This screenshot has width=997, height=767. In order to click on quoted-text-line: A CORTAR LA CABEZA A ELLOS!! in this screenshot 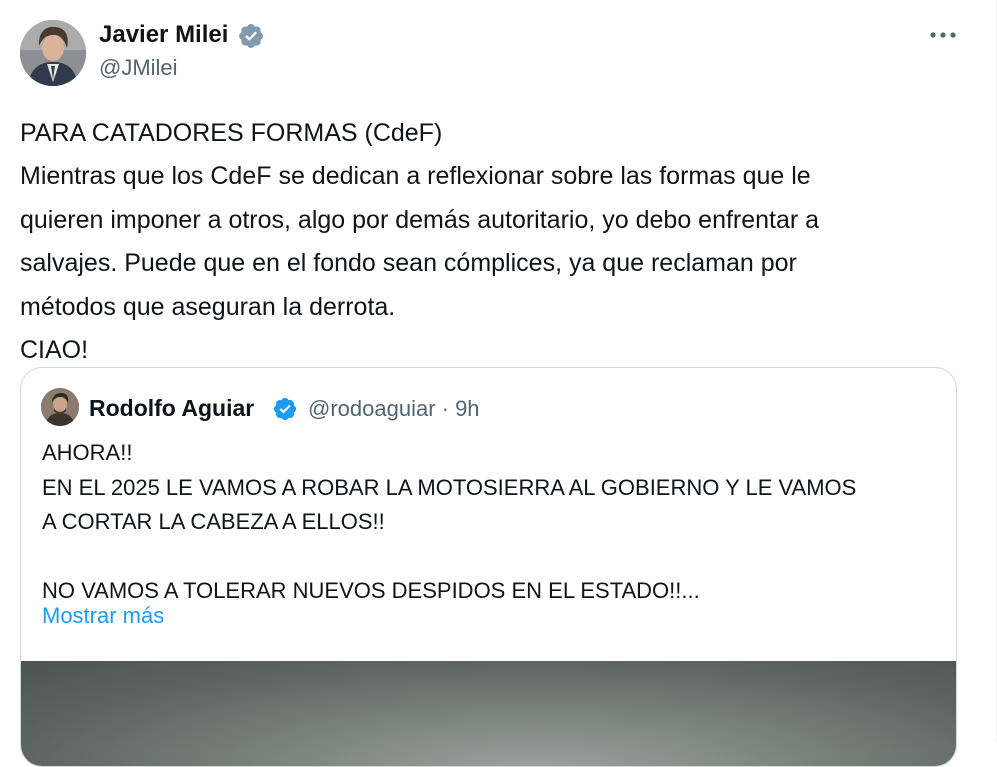, I will do `click(213, 522)`.